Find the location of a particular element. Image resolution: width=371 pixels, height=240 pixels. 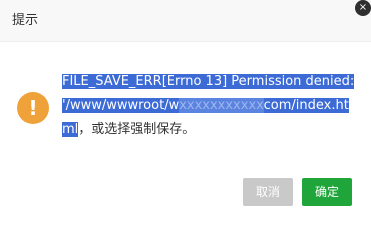

redacted-text: xxxxxxxxxxx is located at coordinates (221, 105).